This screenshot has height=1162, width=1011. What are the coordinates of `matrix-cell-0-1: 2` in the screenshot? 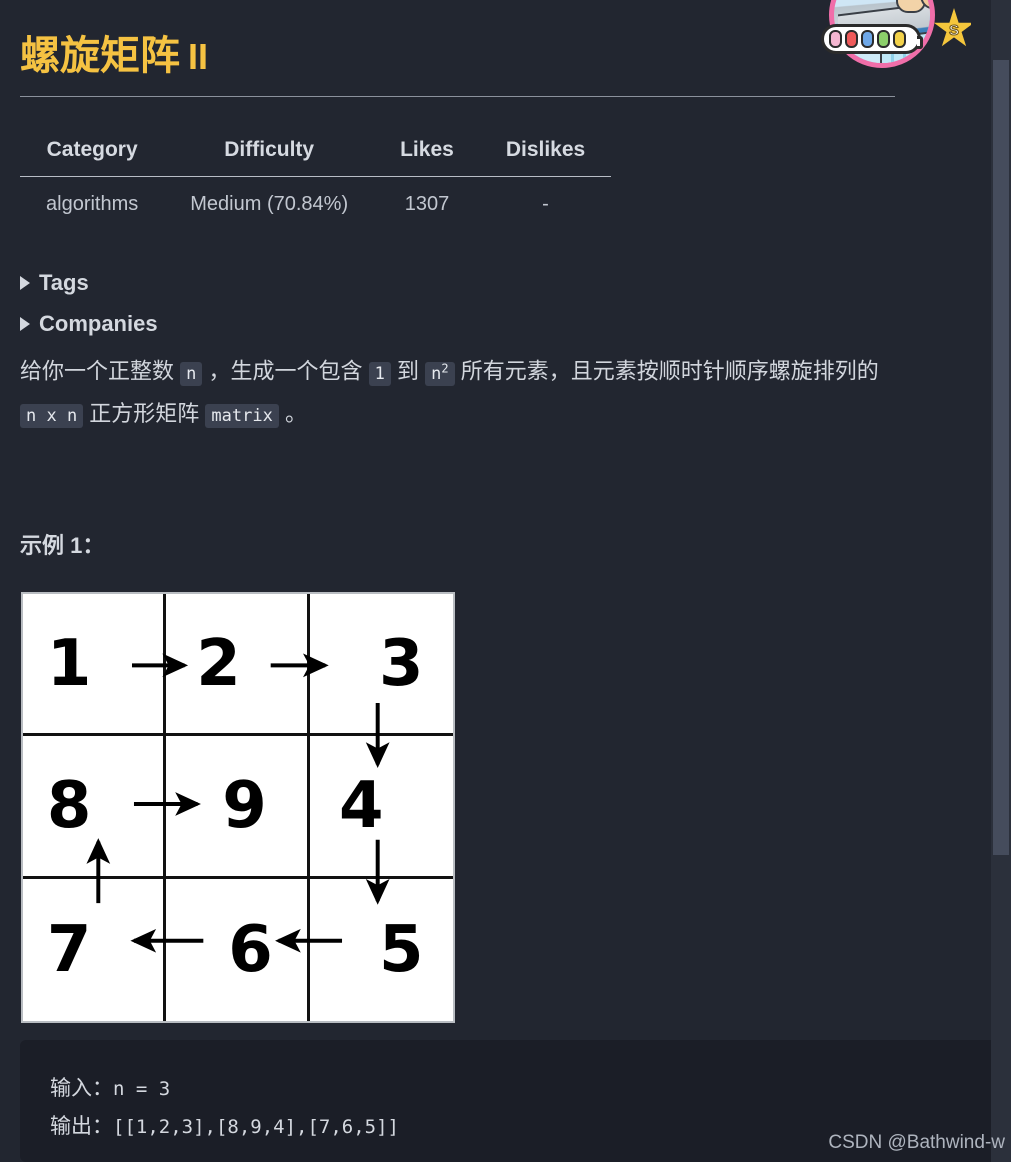 It's located at (238, 665).